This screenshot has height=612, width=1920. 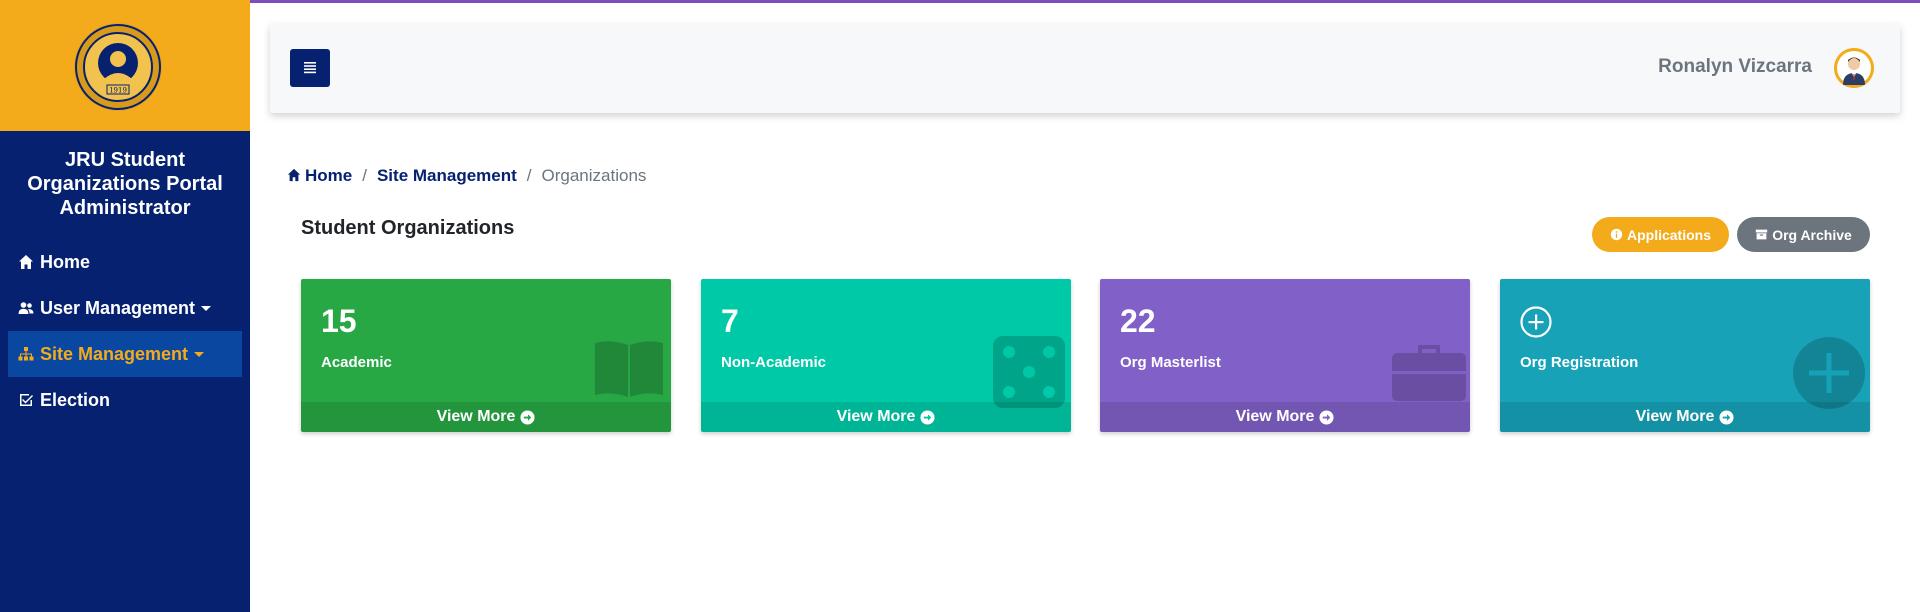 What do you see at coordinates (1285, 355) in the screenshot?
I see `org-masterlist-card: 22 Org Masterlist View More` at bounding box center [1285, 355].